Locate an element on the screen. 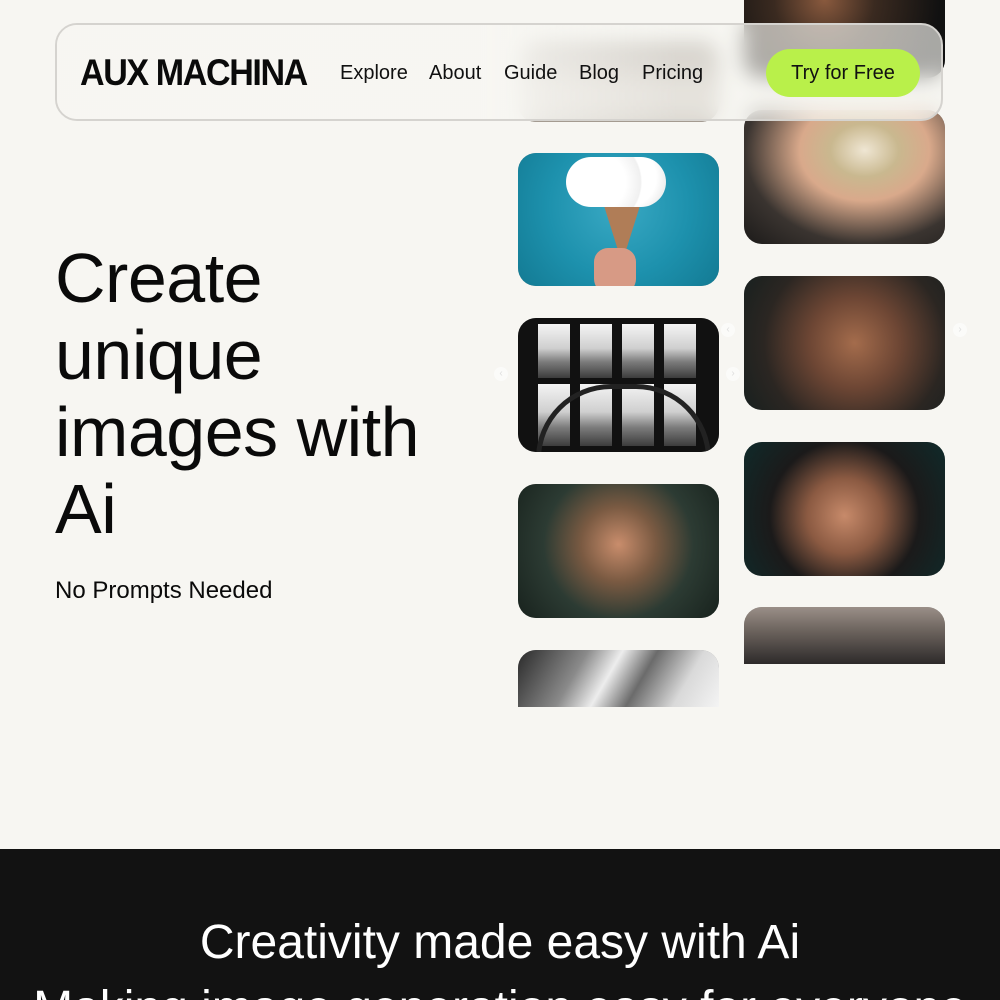 The width and height of the screenshot is (1000, 1000). try-for-free-button: Try for Free is located at coordinates (843, 73).